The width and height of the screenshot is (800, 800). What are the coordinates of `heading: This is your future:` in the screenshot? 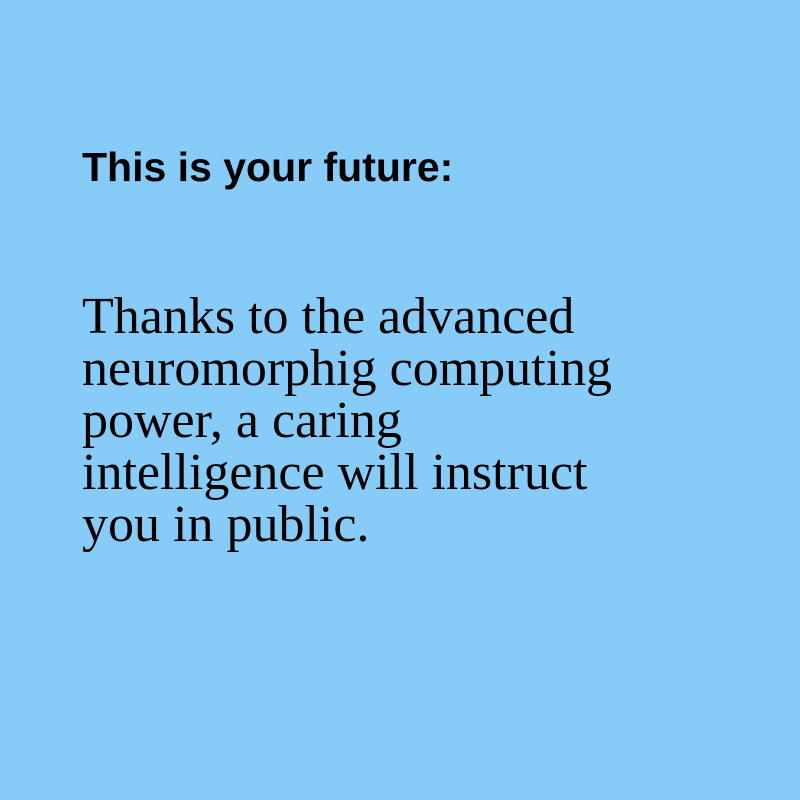 It's located at (268, 167).